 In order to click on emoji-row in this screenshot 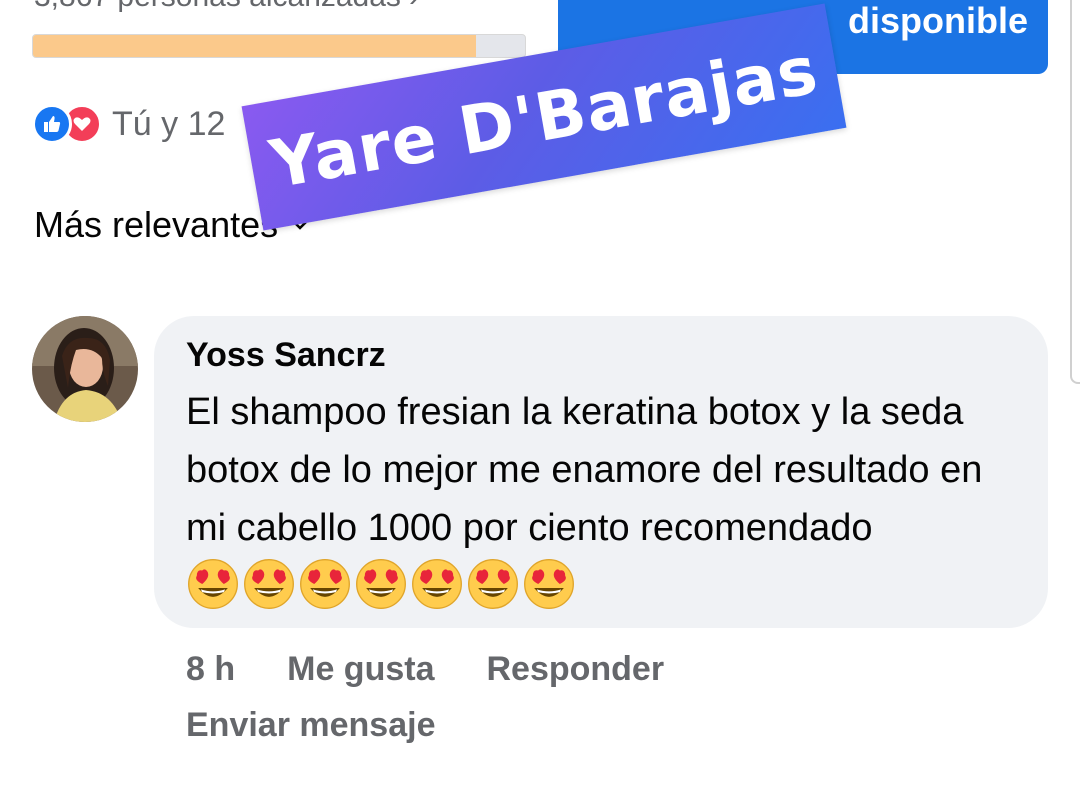, I will do `click(381, 584)`.